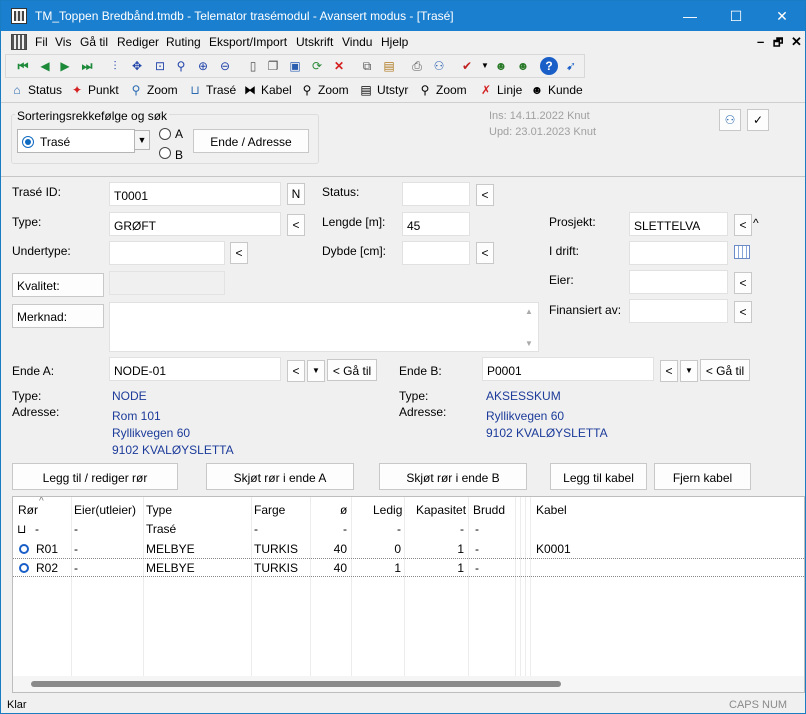  Describe the element at coordinates (571, 66) in the screenshot. I see `context-help-icon: ➹` at that location.